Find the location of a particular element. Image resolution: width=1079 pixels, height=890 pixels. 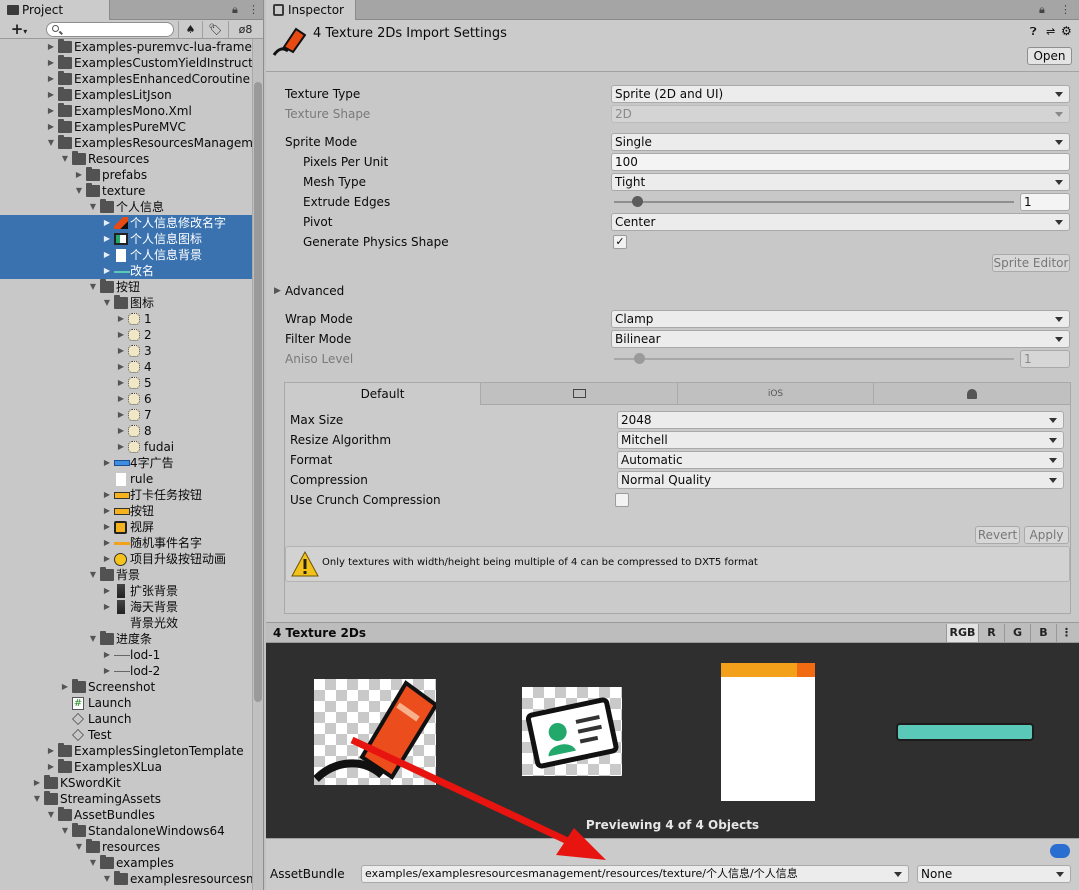

tree-item: ▶ Screenshot is located at coordinates (126, 687).